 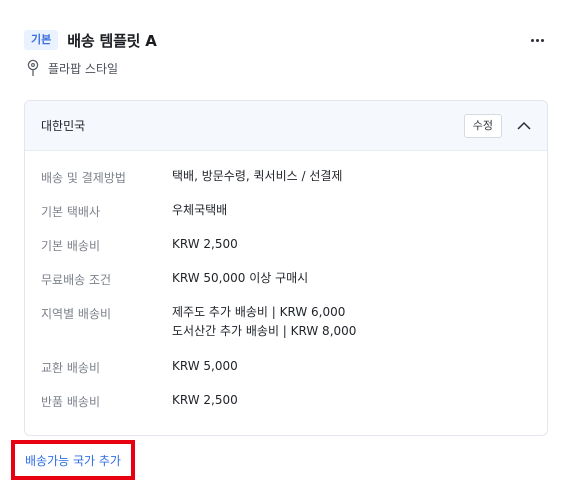 What do you see at coordinates (286, 184) in the screenshot?
I see `detail-row: 배송 및 결제방법 택배, 방문수령, 퀵서비스 / 선결제` at bounding box center [286, 184].